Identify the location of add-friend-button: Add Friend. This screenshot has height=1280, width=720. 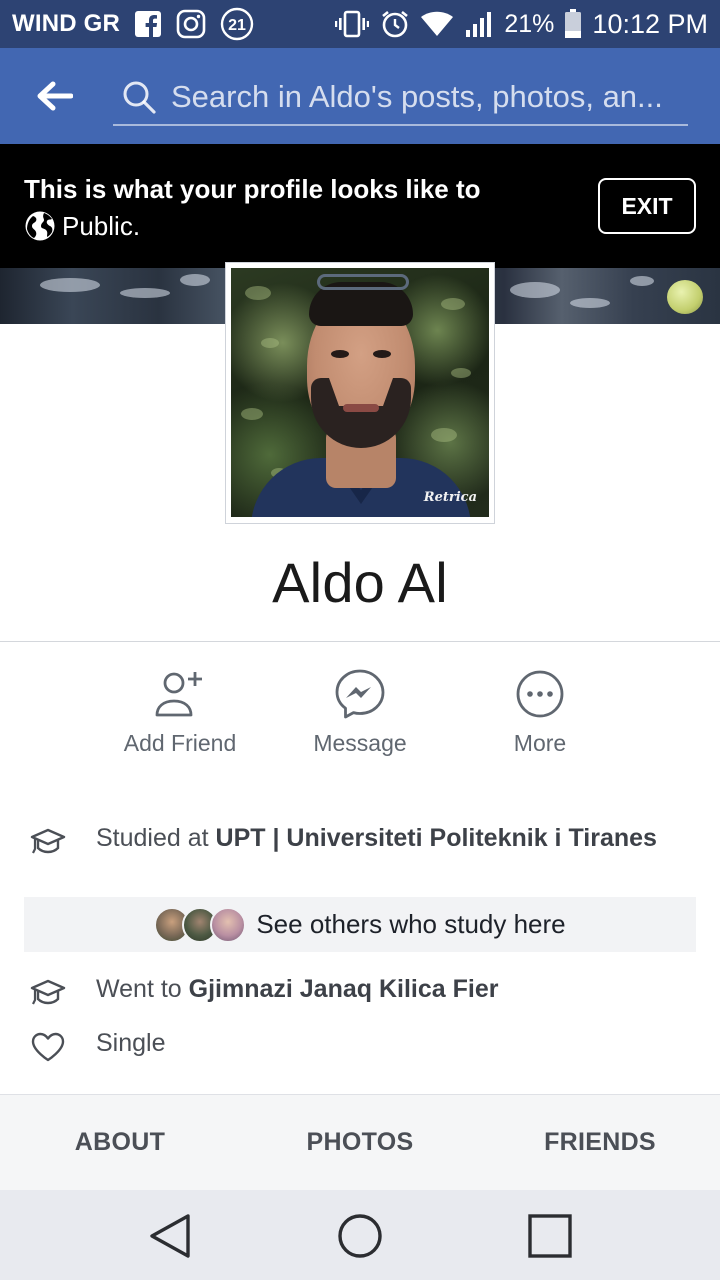
(180, 710).